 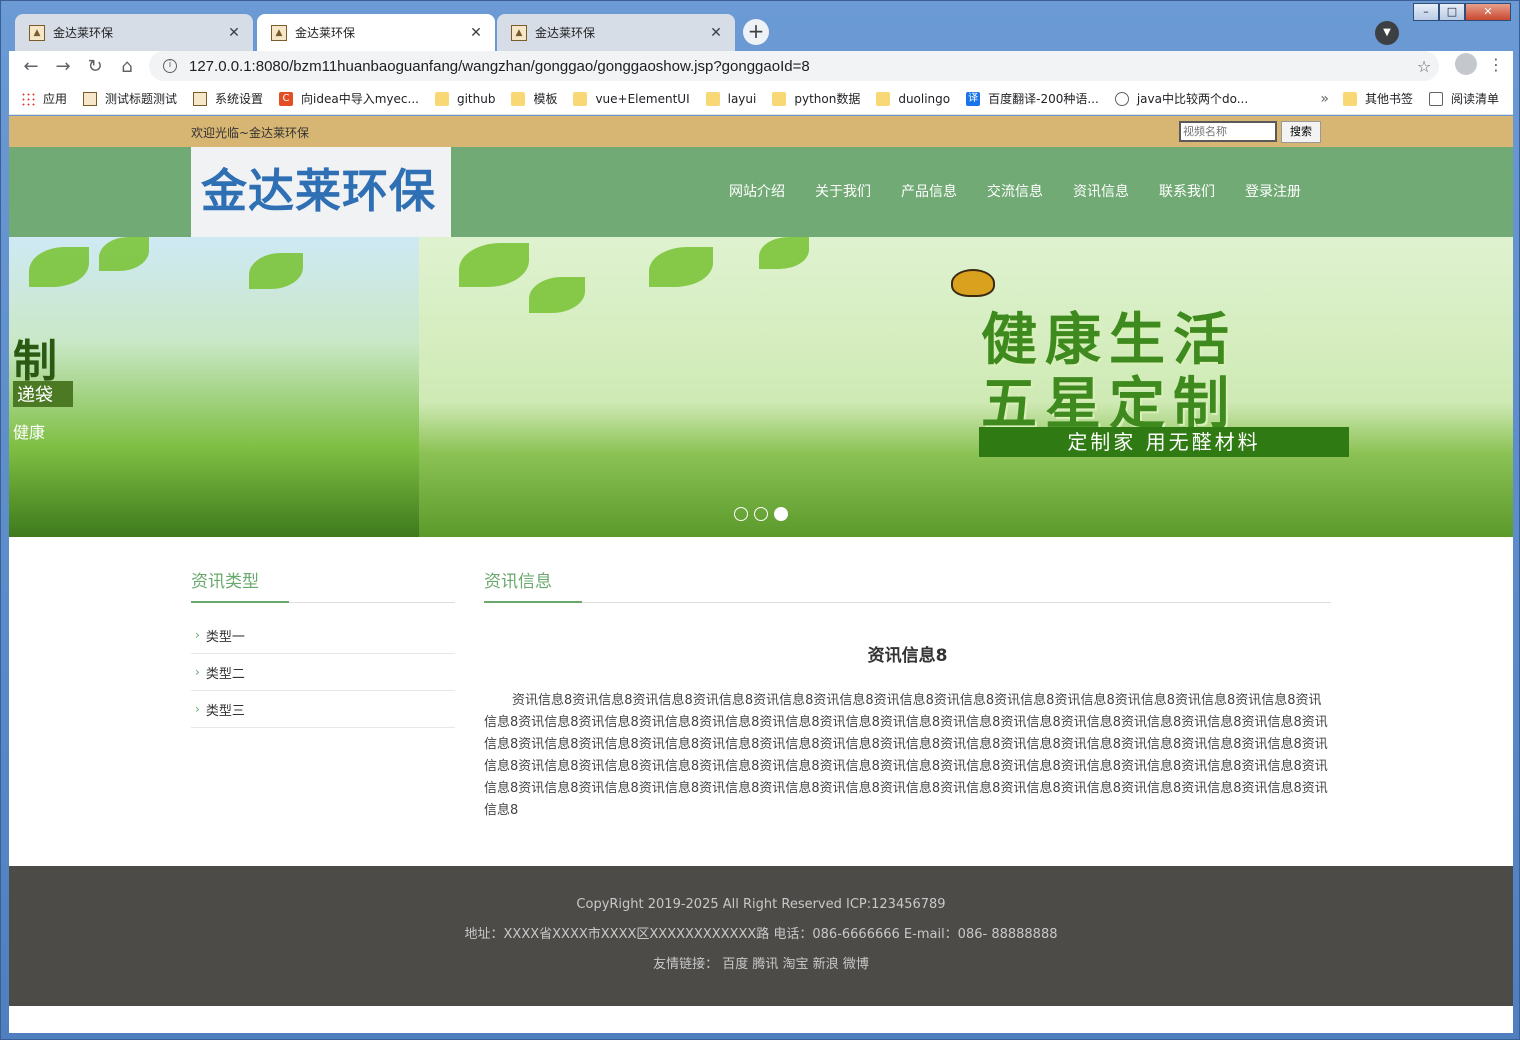 I want to click on bookmark-label: 其他书签, so click(x=1388, y=99).